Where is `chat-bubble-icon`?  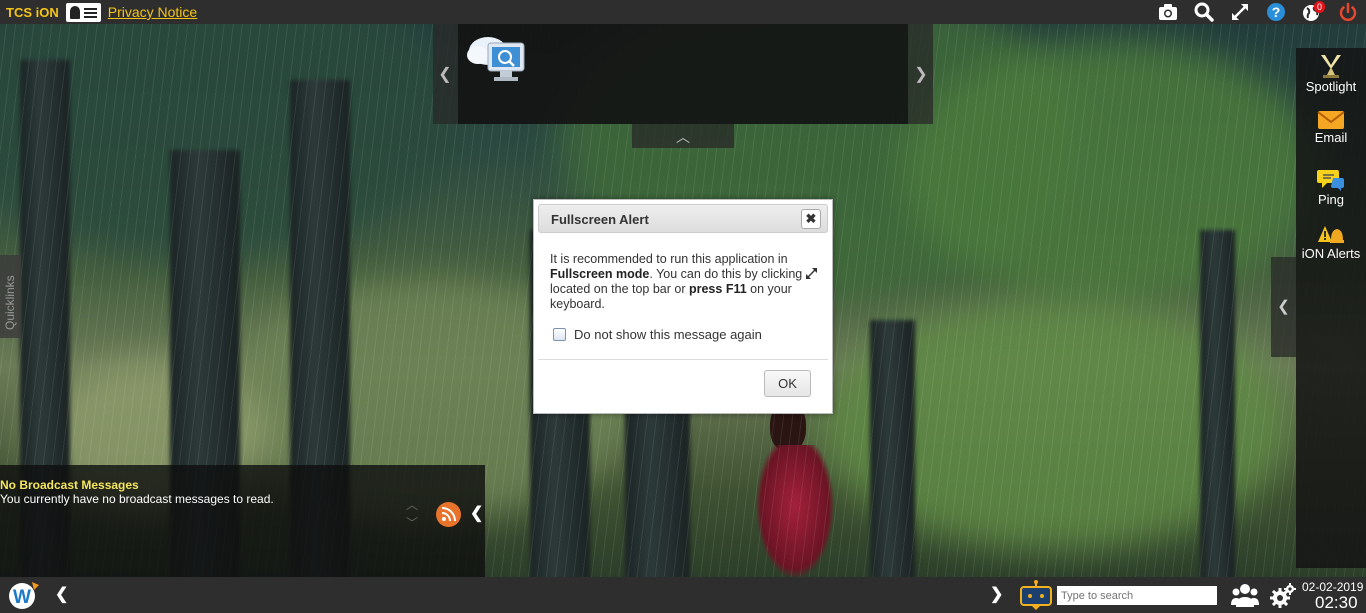
chat-bubble-icon is located at coordinates (1330, 180).